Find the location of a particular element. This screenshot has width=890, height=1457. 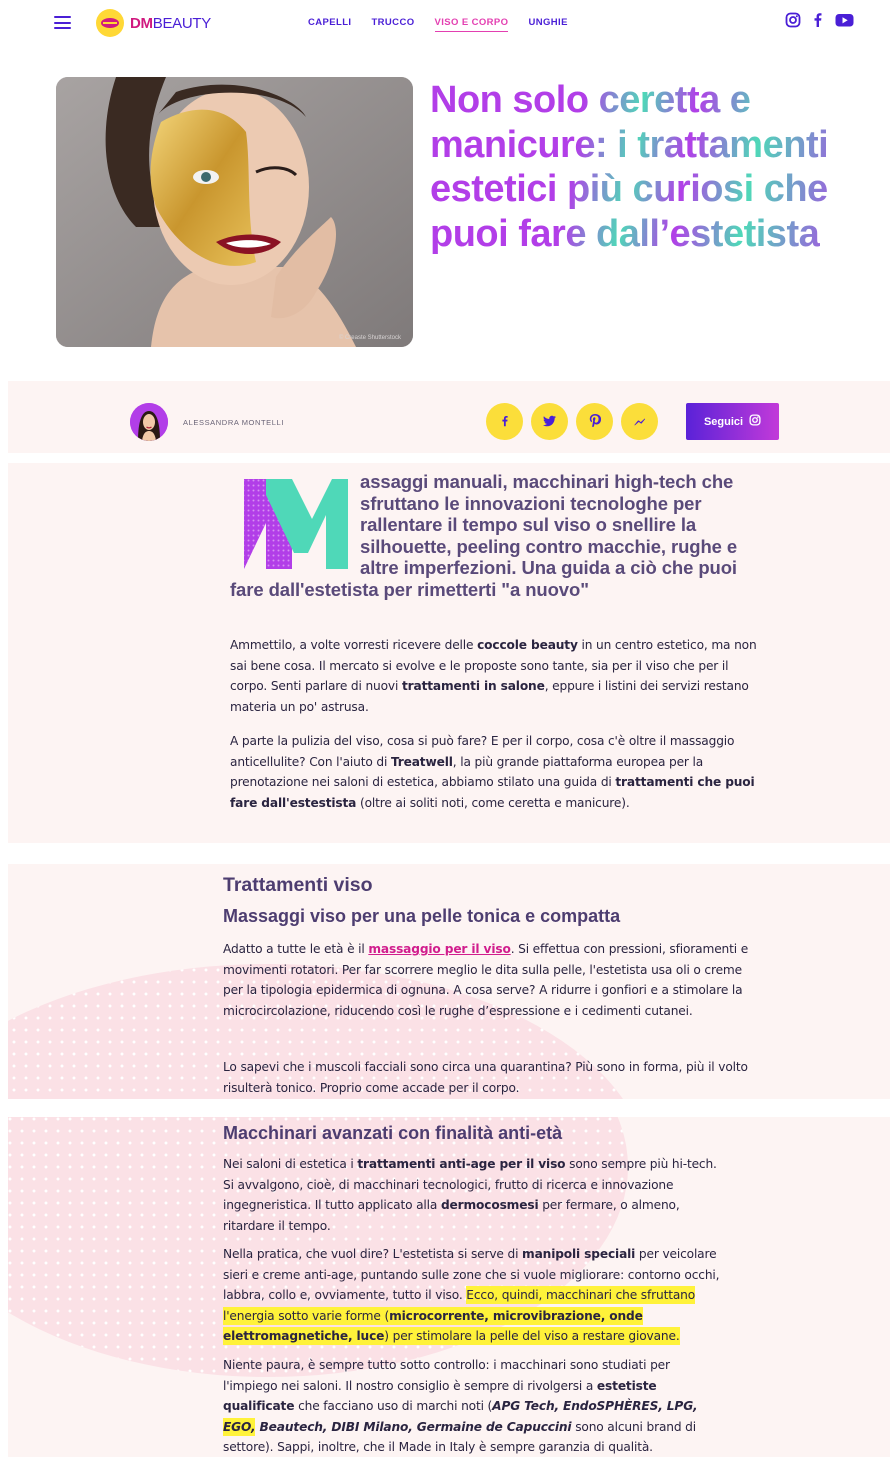

share-facebook-button is located at coordinates (504, 421).